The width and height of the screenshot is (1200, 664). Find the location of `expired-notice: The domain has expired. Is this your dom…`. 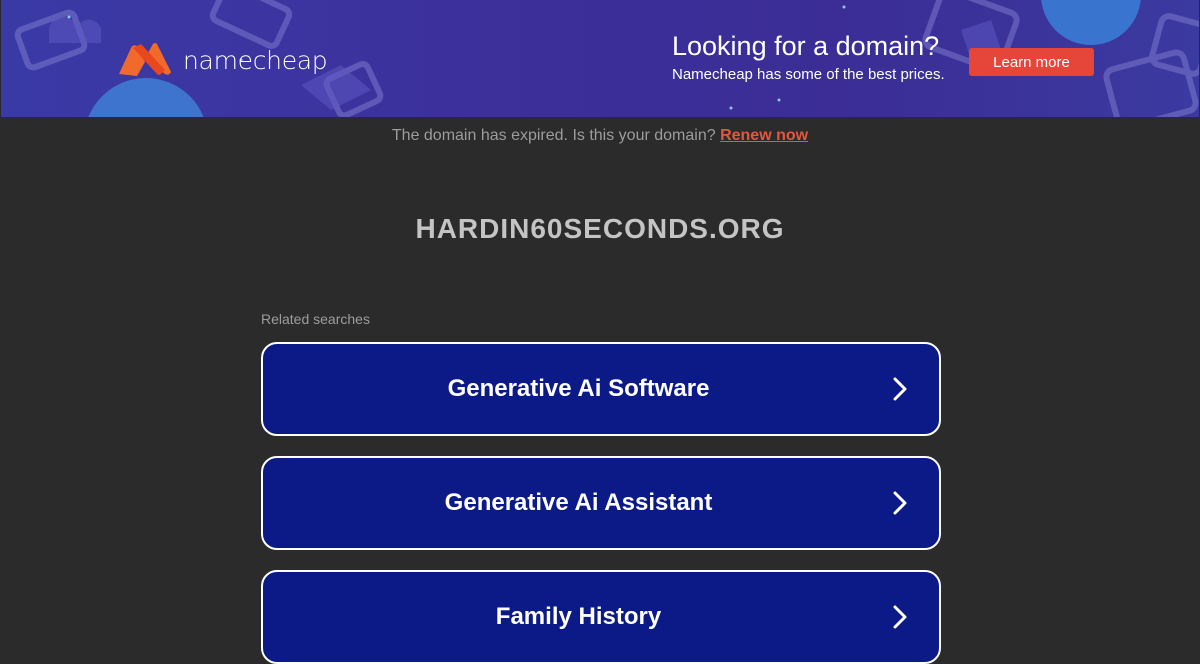

expired-notice: The domain has expired. Is this your dom… is located at coordinates (600, 136).